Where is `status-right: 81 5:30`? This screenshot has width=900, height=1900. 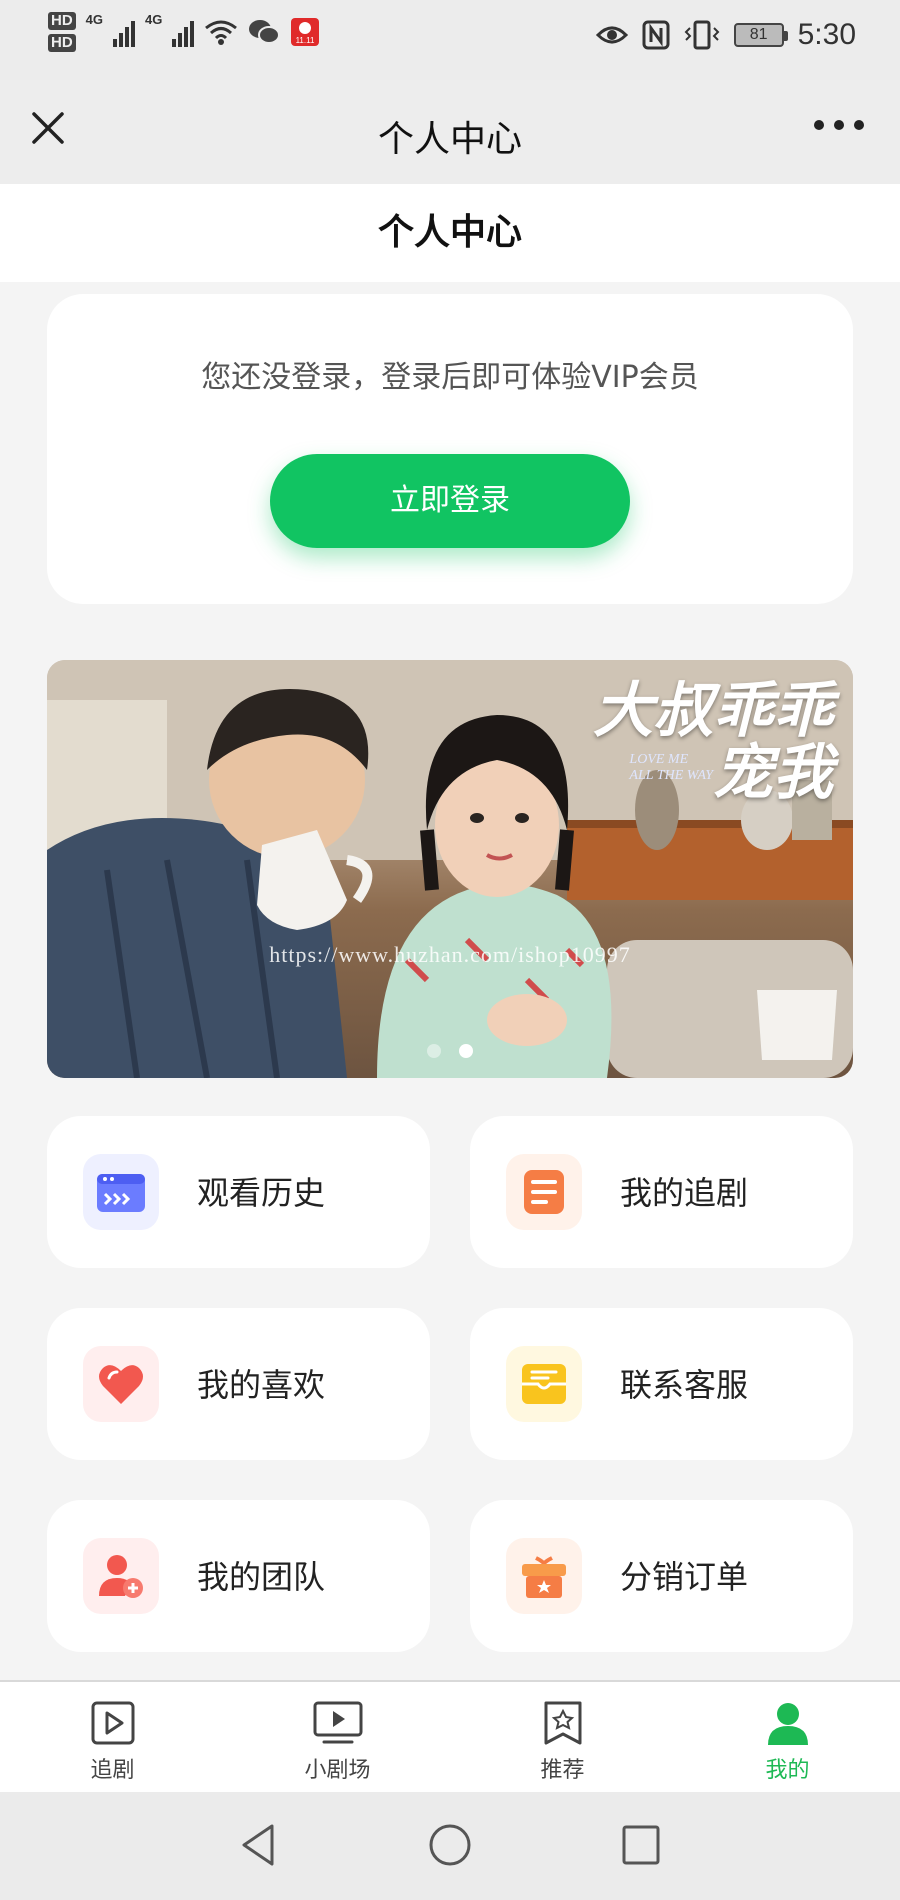 status-right: 81 5:30 is located at coordinates (725, 35).